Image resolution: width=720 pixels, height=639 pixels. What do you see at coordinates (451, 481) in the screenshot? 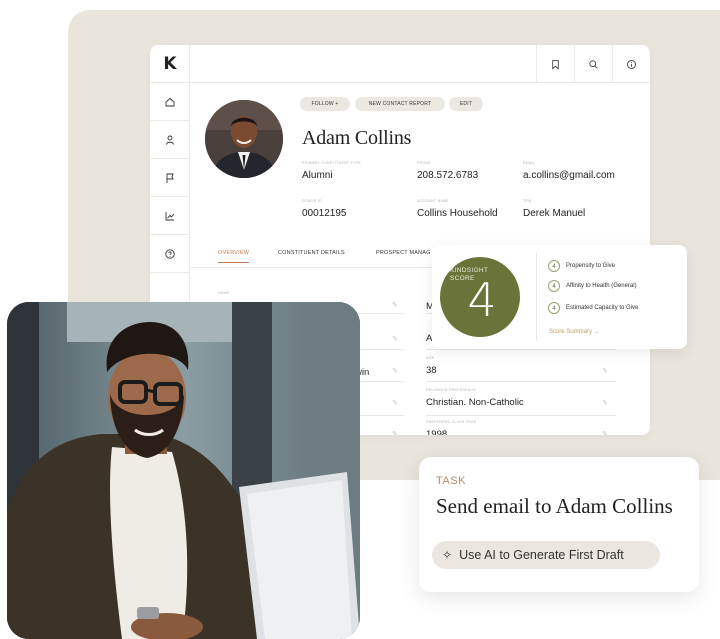
I see `task-label: TASK` at bounding box center [451, 481].